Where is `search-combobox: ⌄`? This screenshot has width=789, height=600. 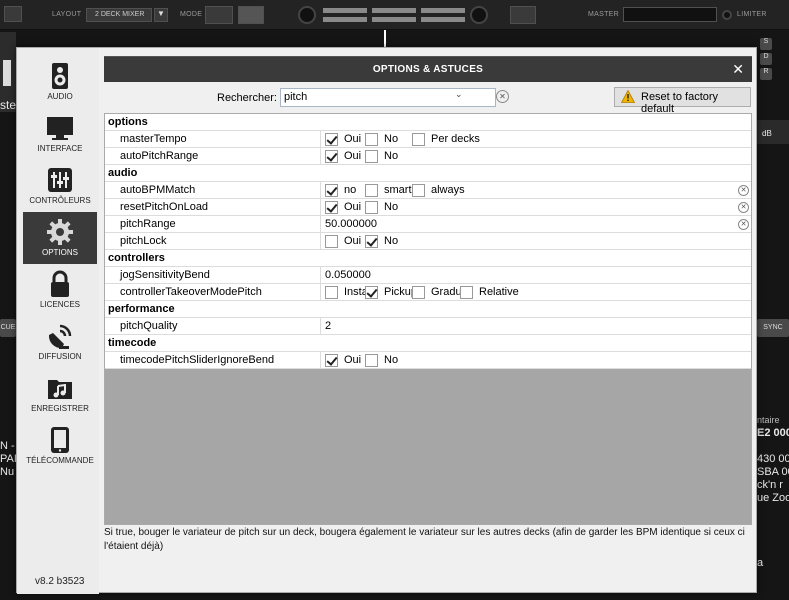
search-combobox: ⌄ is located at coordinates (388, 97).